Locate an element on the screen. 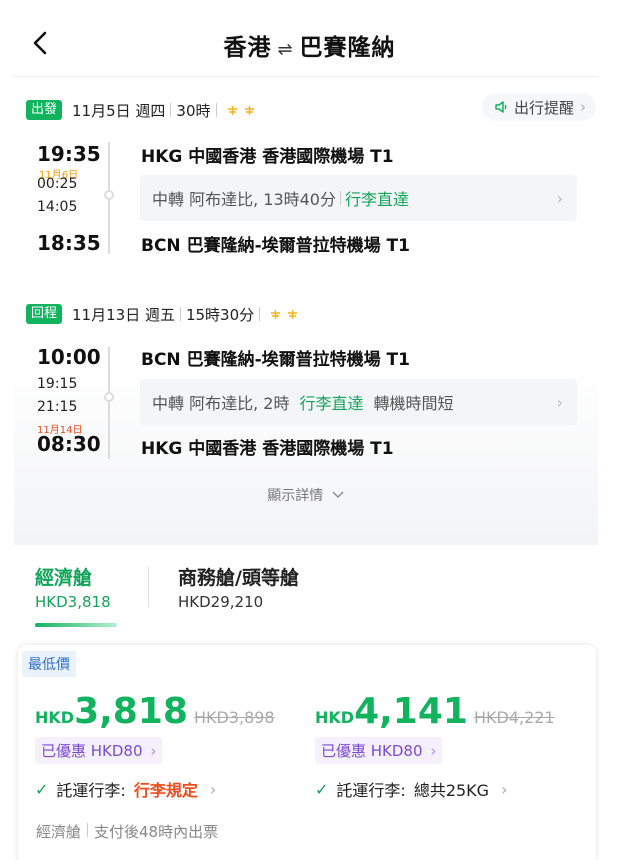 The image size is (619, 860). footer-ticketing: 支付後48時內出票 is located at coordinates (156, 832).